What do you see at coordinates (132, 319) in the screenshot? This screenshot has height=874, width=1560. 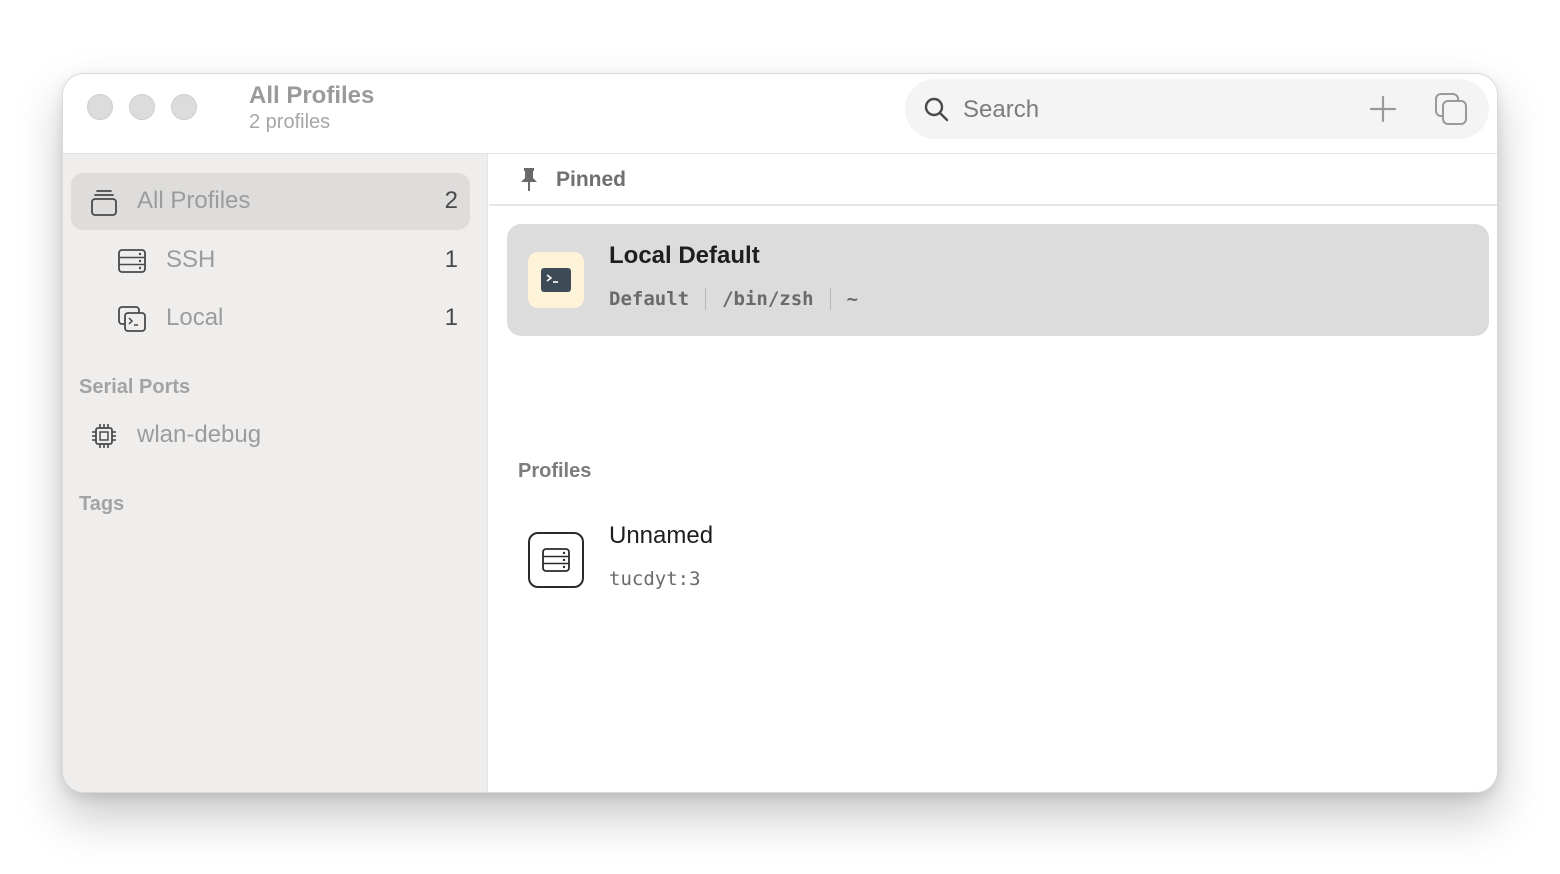 I see `terminal-windows-icon` at bounding box center [132, 319].